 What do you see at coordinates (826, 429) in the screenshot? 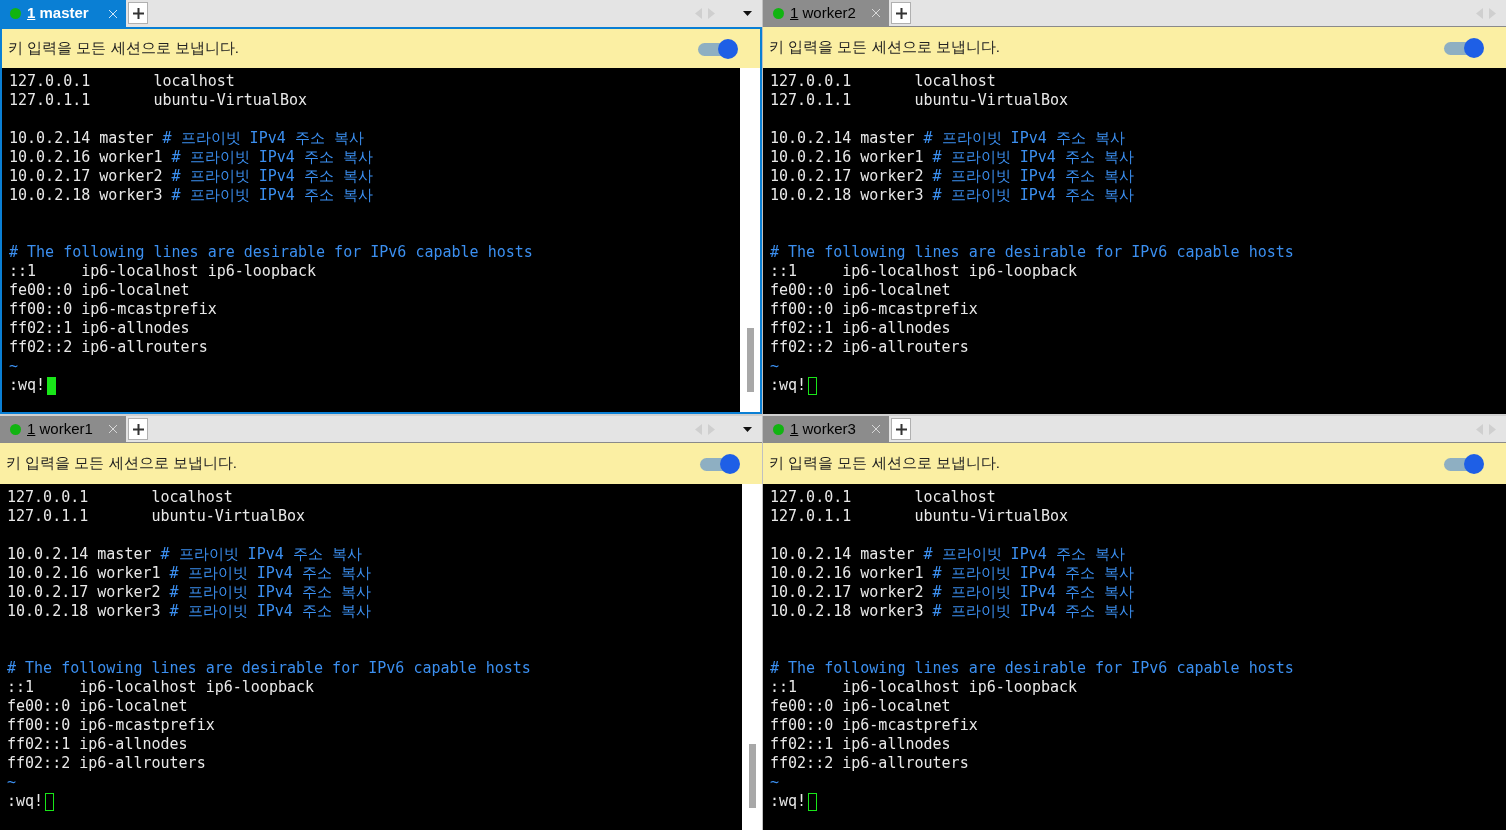
I see `session-tab: 1 worker3` at bounding box center [826, 429].